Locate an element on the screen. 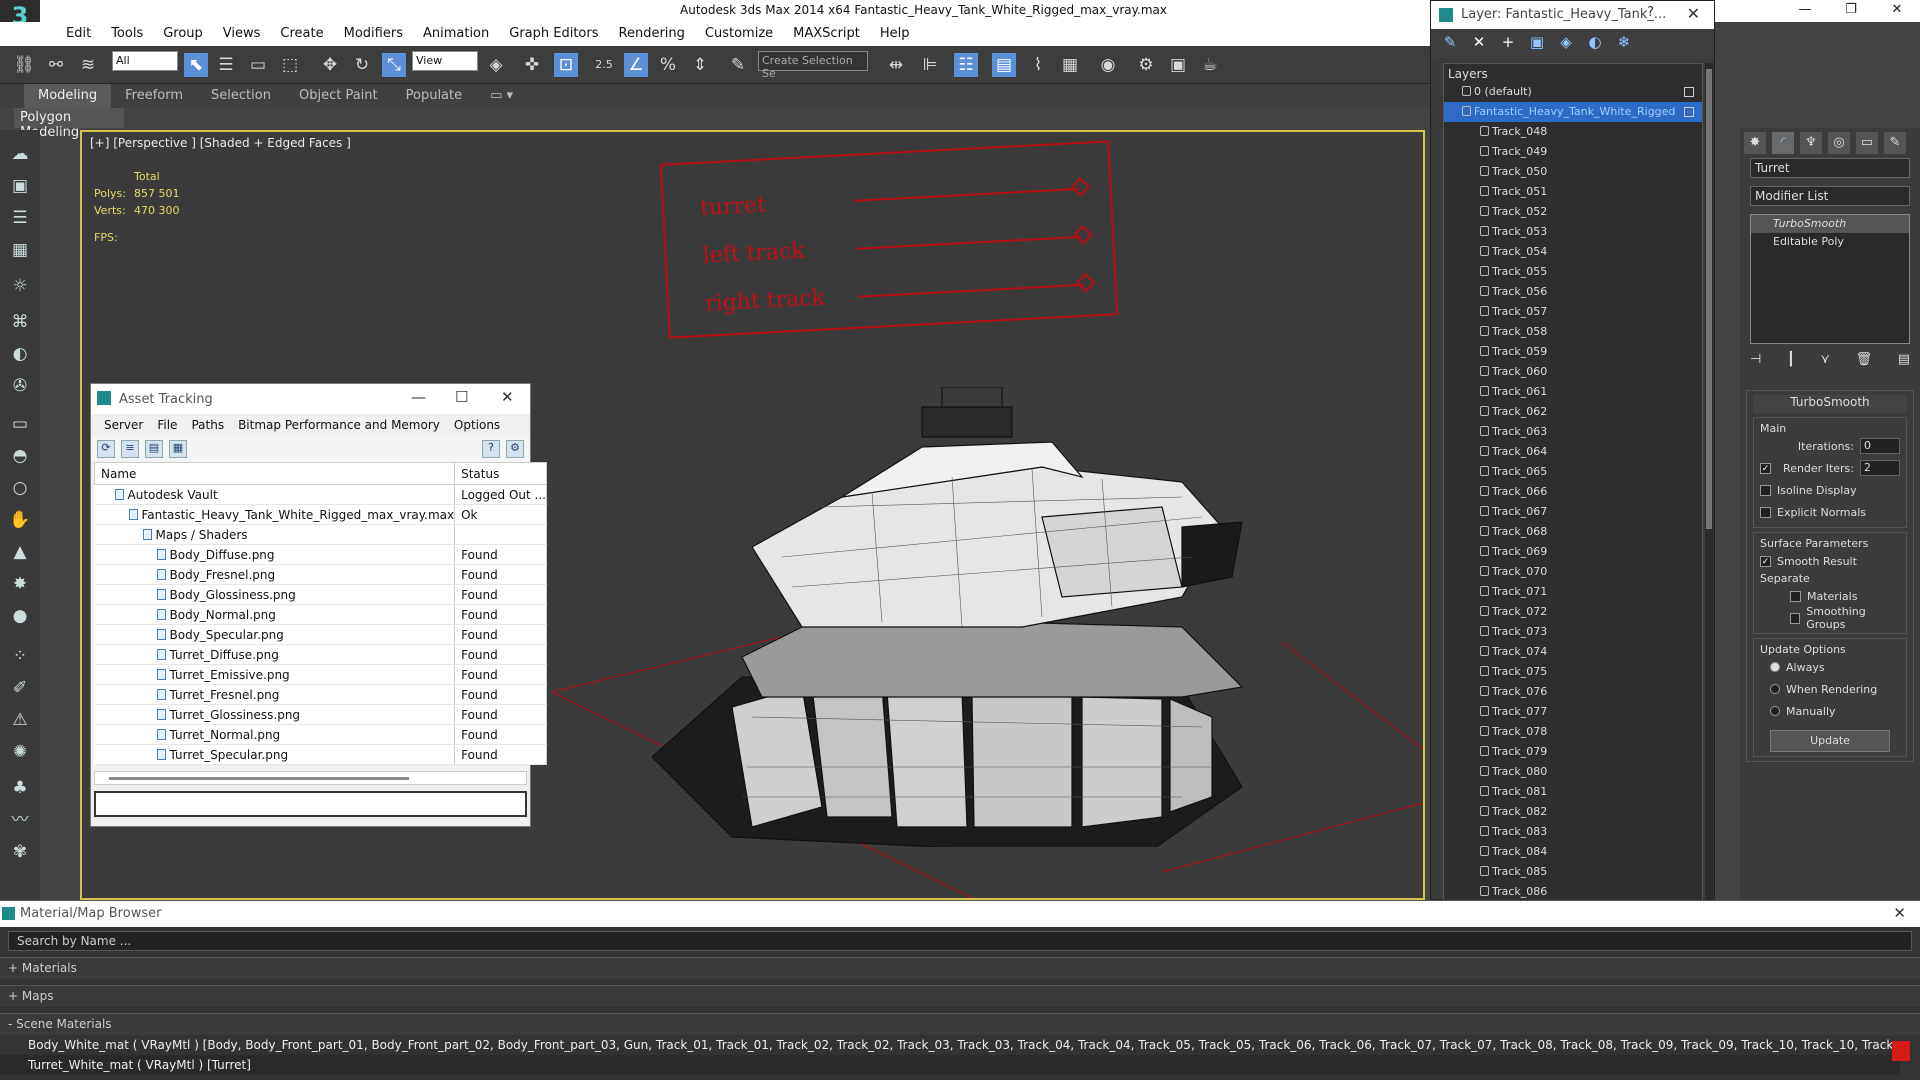 This screenshot has height=1080, width=1920. layer-row-track: Track_086 is located at coordinates (1573, 892).